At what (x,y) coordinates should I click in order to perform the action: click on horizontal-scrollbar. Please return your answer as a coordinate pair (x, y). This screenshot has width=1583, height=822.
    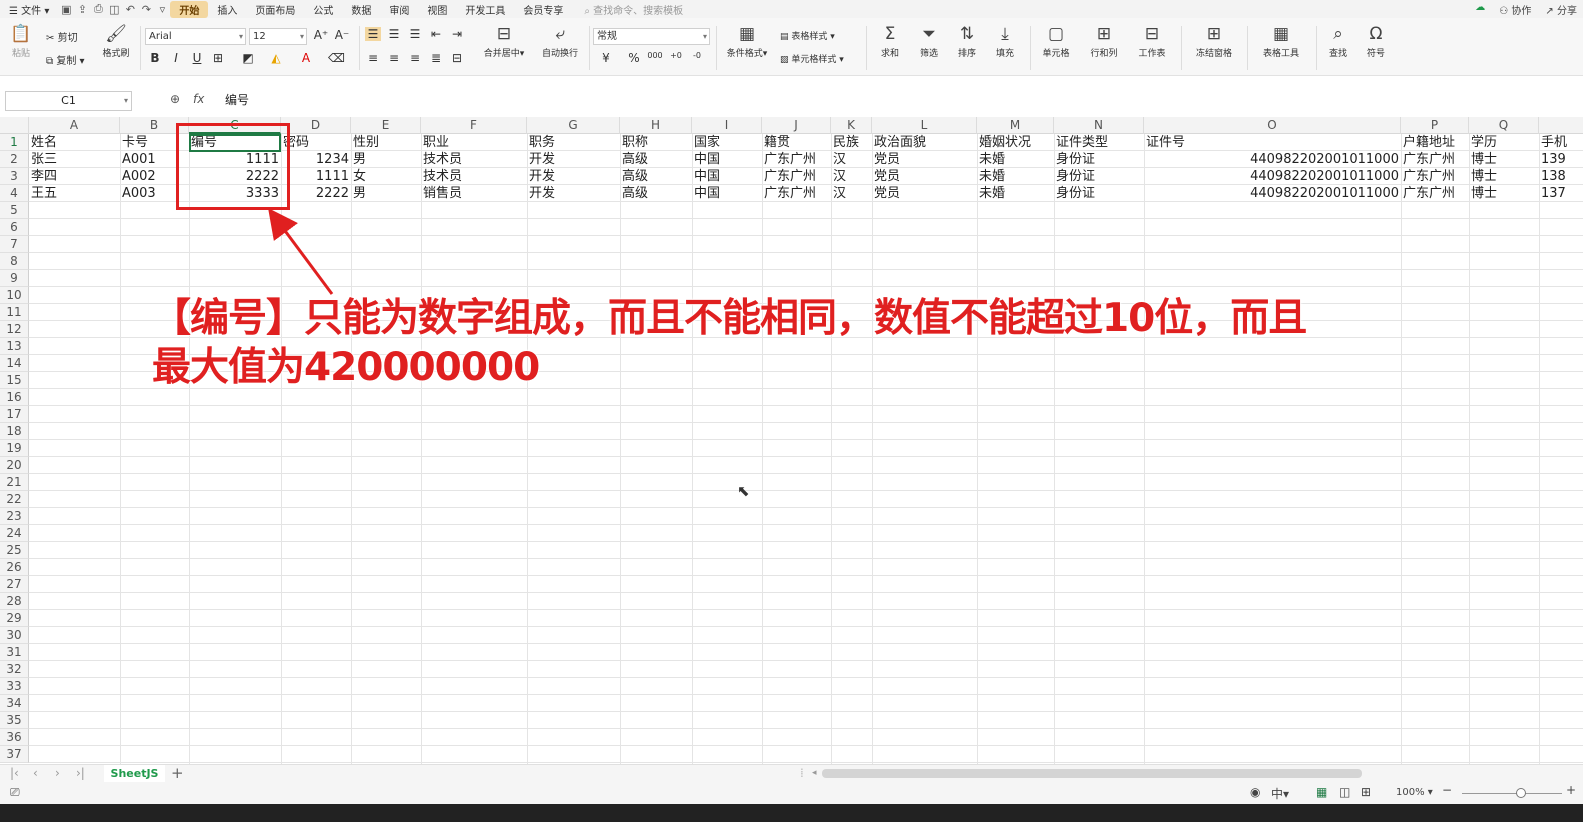
    Looking at the image, I should click on (1092, 773).